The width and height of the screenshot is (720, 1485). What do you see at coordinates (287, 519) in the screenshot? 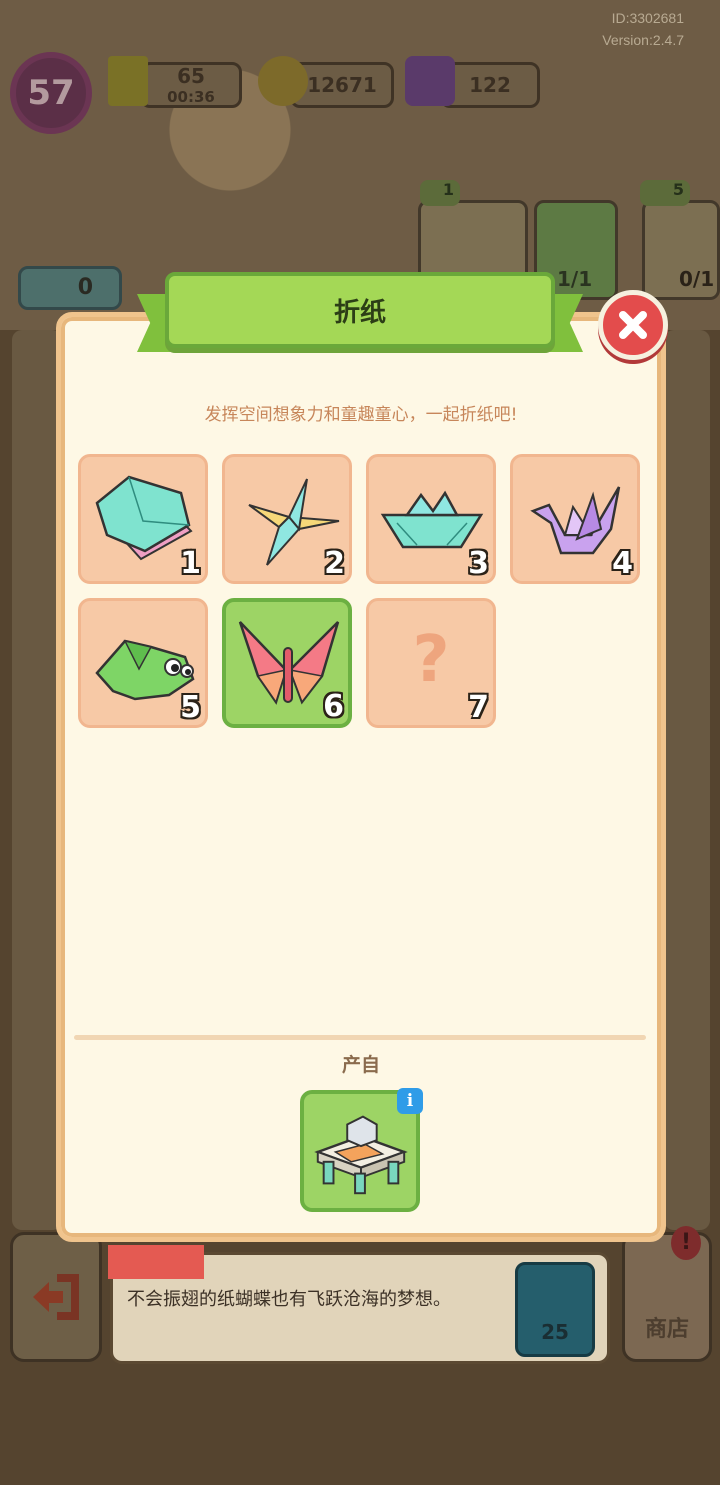
I see `item-tile-2: 2` at bounding box center [287, 519].